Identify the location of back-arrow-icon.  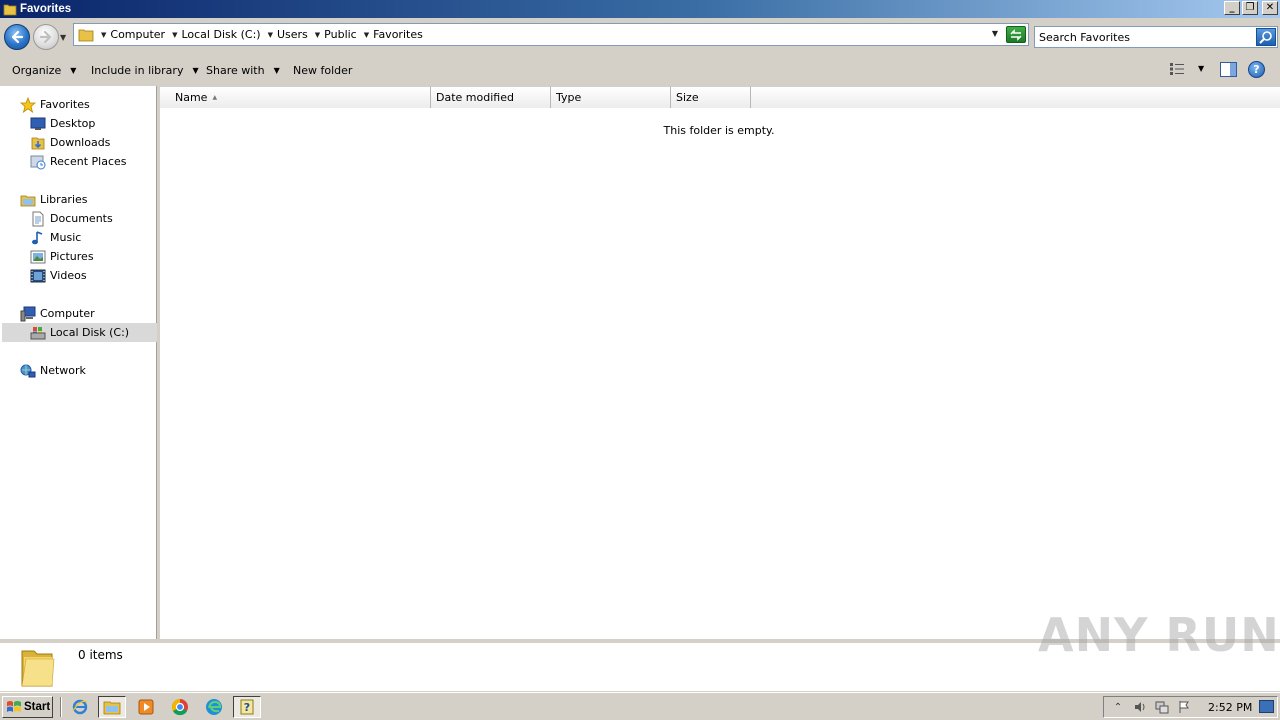
(17, 37).